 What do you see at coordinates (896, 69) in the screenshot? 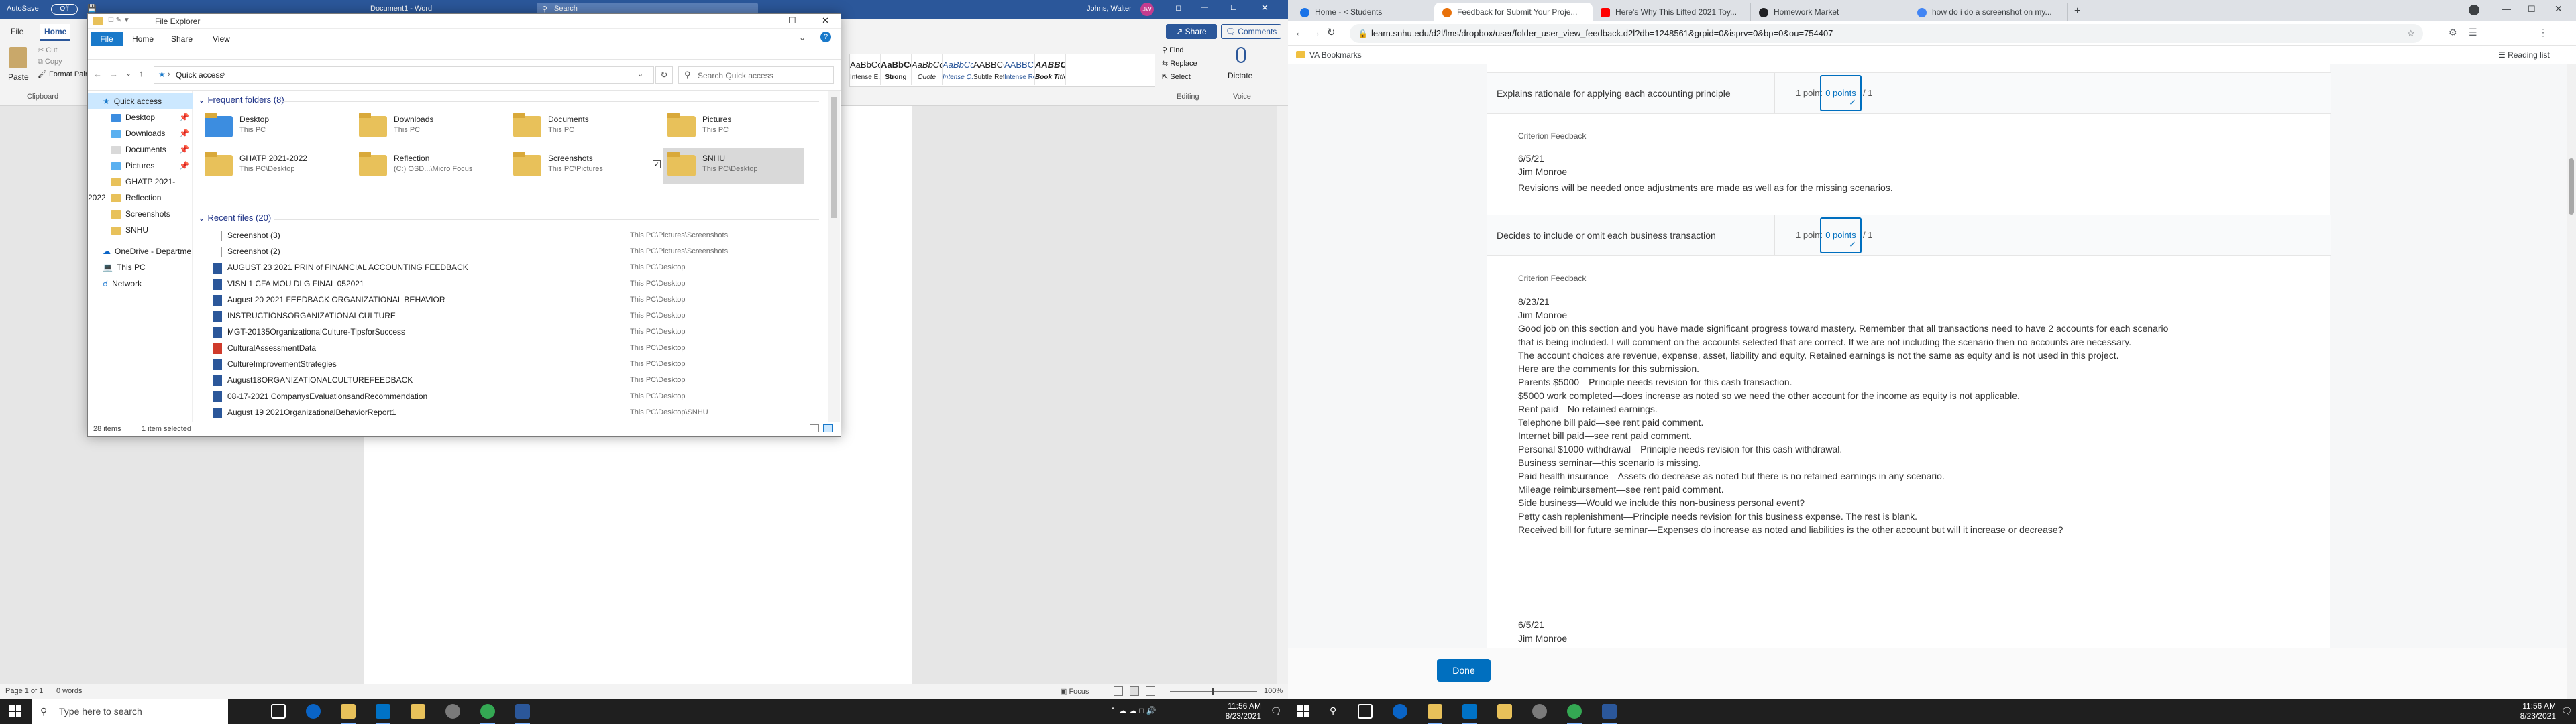
I see `style-strong: AaBbCcDc Strong` at bounding box center [896, 69].